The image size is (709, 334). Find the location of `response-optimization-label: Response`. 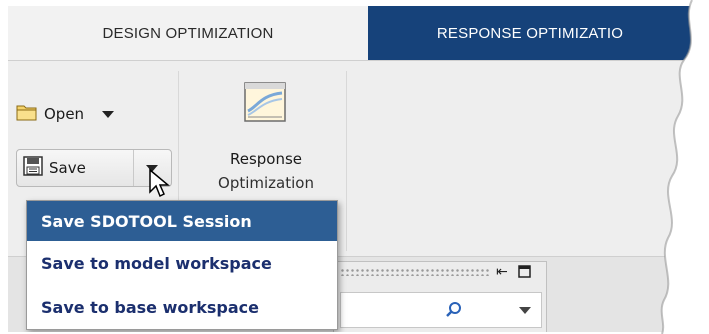

response-optimization-label: Response is located at coordinates (266, 159).